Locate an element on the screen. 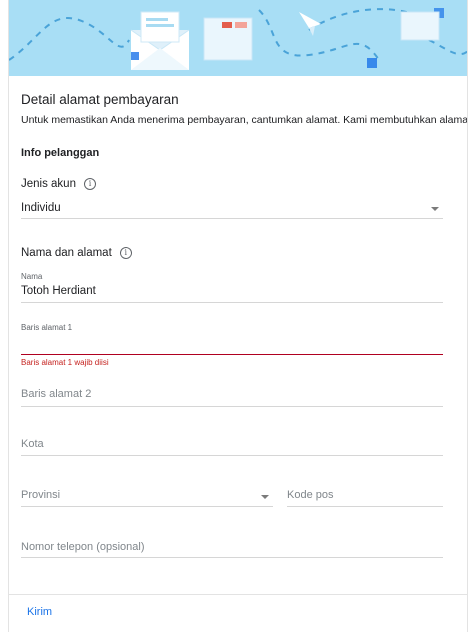 This screenshot has height=640, width=470. city-placeholder: Kota is located at coordinates (32, 444).